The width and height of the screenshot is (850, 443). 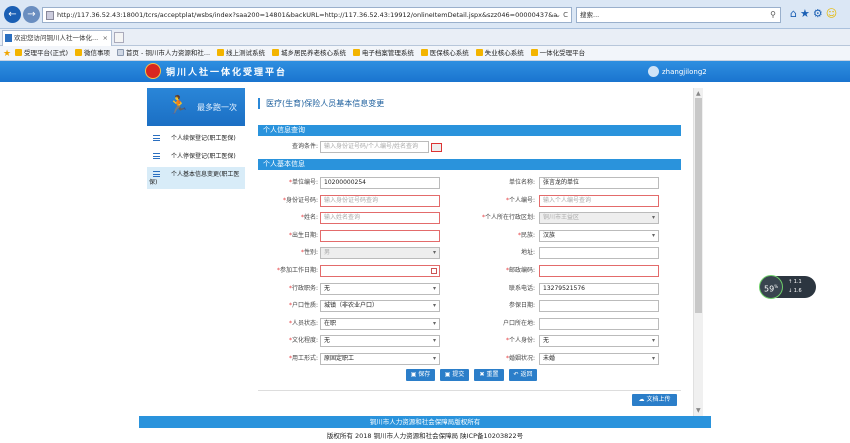 What do you see at coordinates (8, 38) in the screenshot?
I see `tab-favicon` at bounding box center [8, 38].